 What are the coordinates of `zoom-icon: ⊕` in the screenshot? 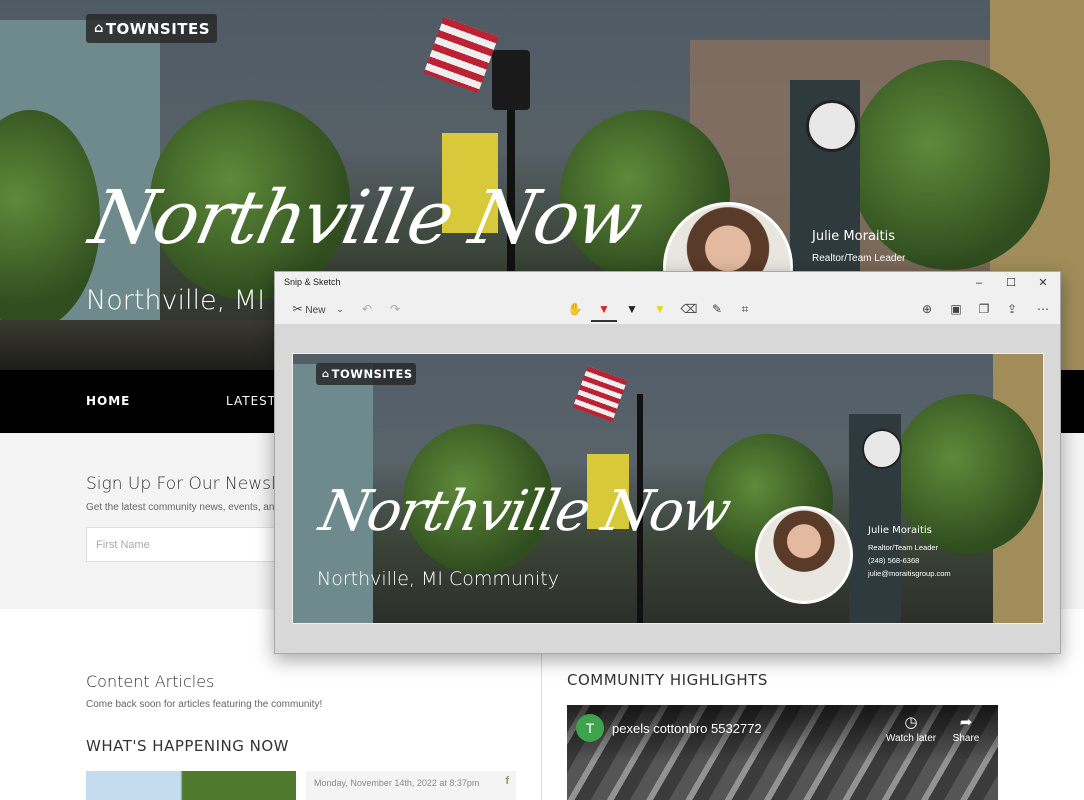 It's located at (927, 309).